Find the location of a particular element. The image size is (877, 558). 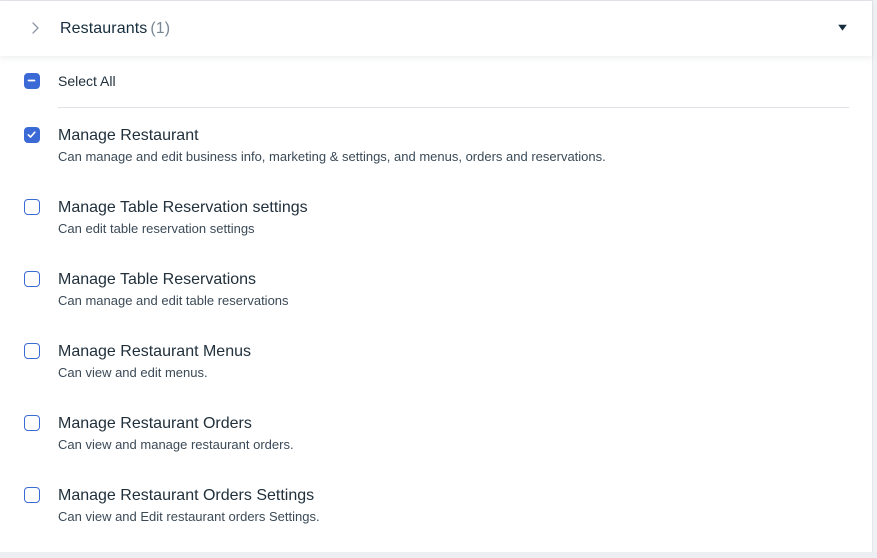

select-all-checkbox is located at coordinates (32, 81).